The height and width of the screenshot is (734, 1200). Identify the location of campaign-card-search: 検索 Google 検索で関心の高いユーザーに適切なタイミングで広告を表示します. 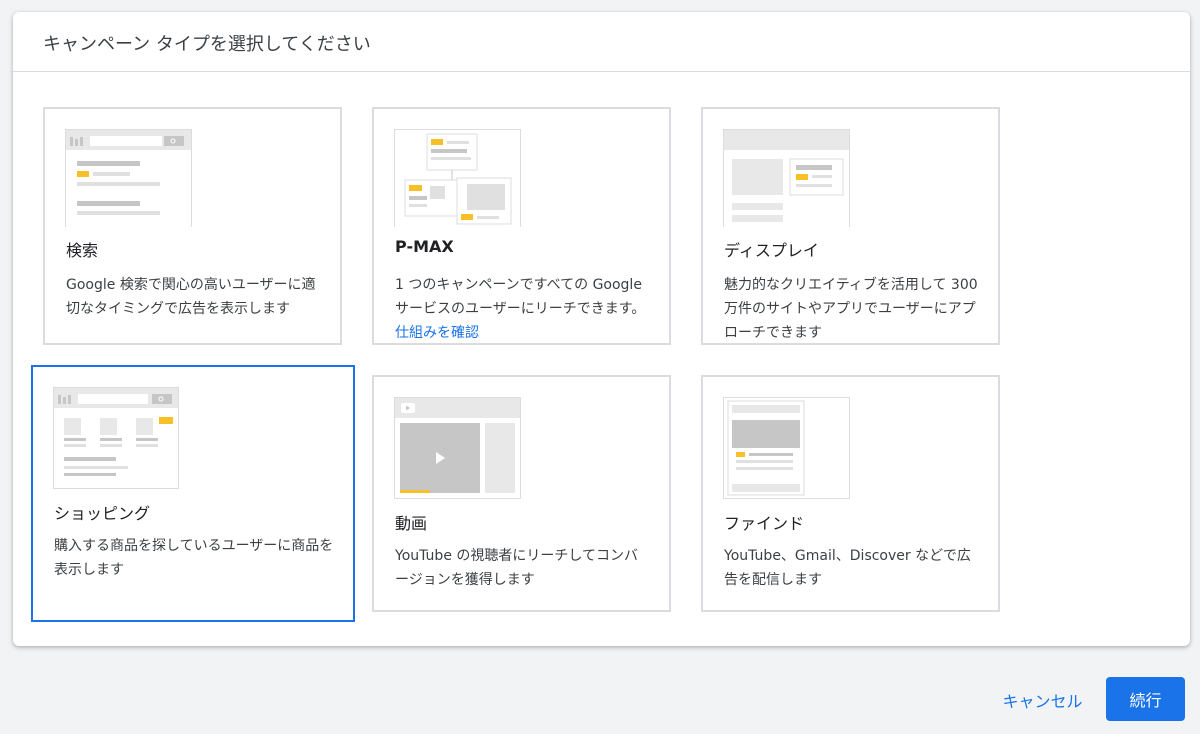
(192, 226).